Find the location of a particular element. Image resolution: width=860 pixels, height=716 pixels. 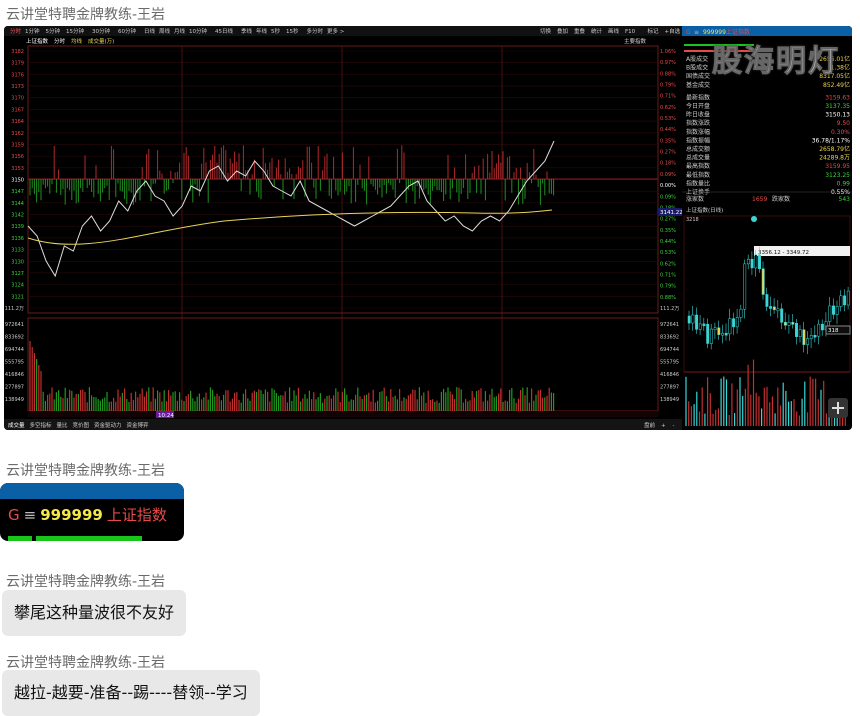

main-index-label: 主要指数 is located at coordinates (635, 41).